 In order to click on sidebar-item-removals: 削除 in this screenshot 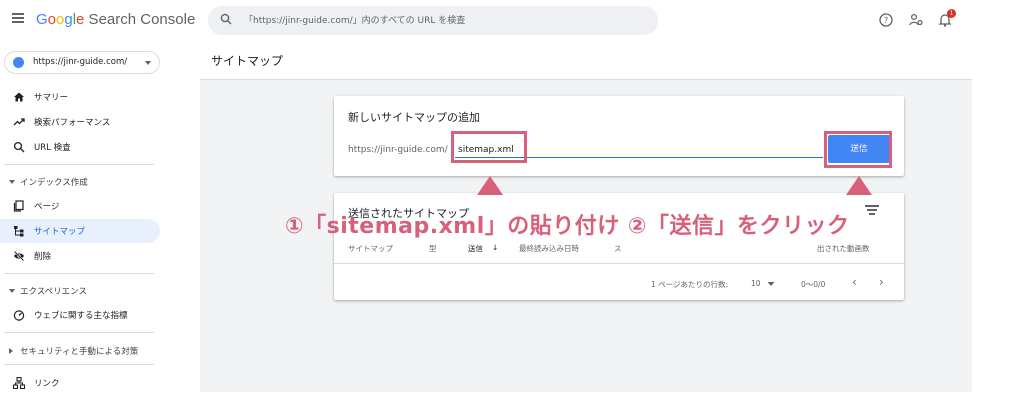, I will do `click(80, 256)`.